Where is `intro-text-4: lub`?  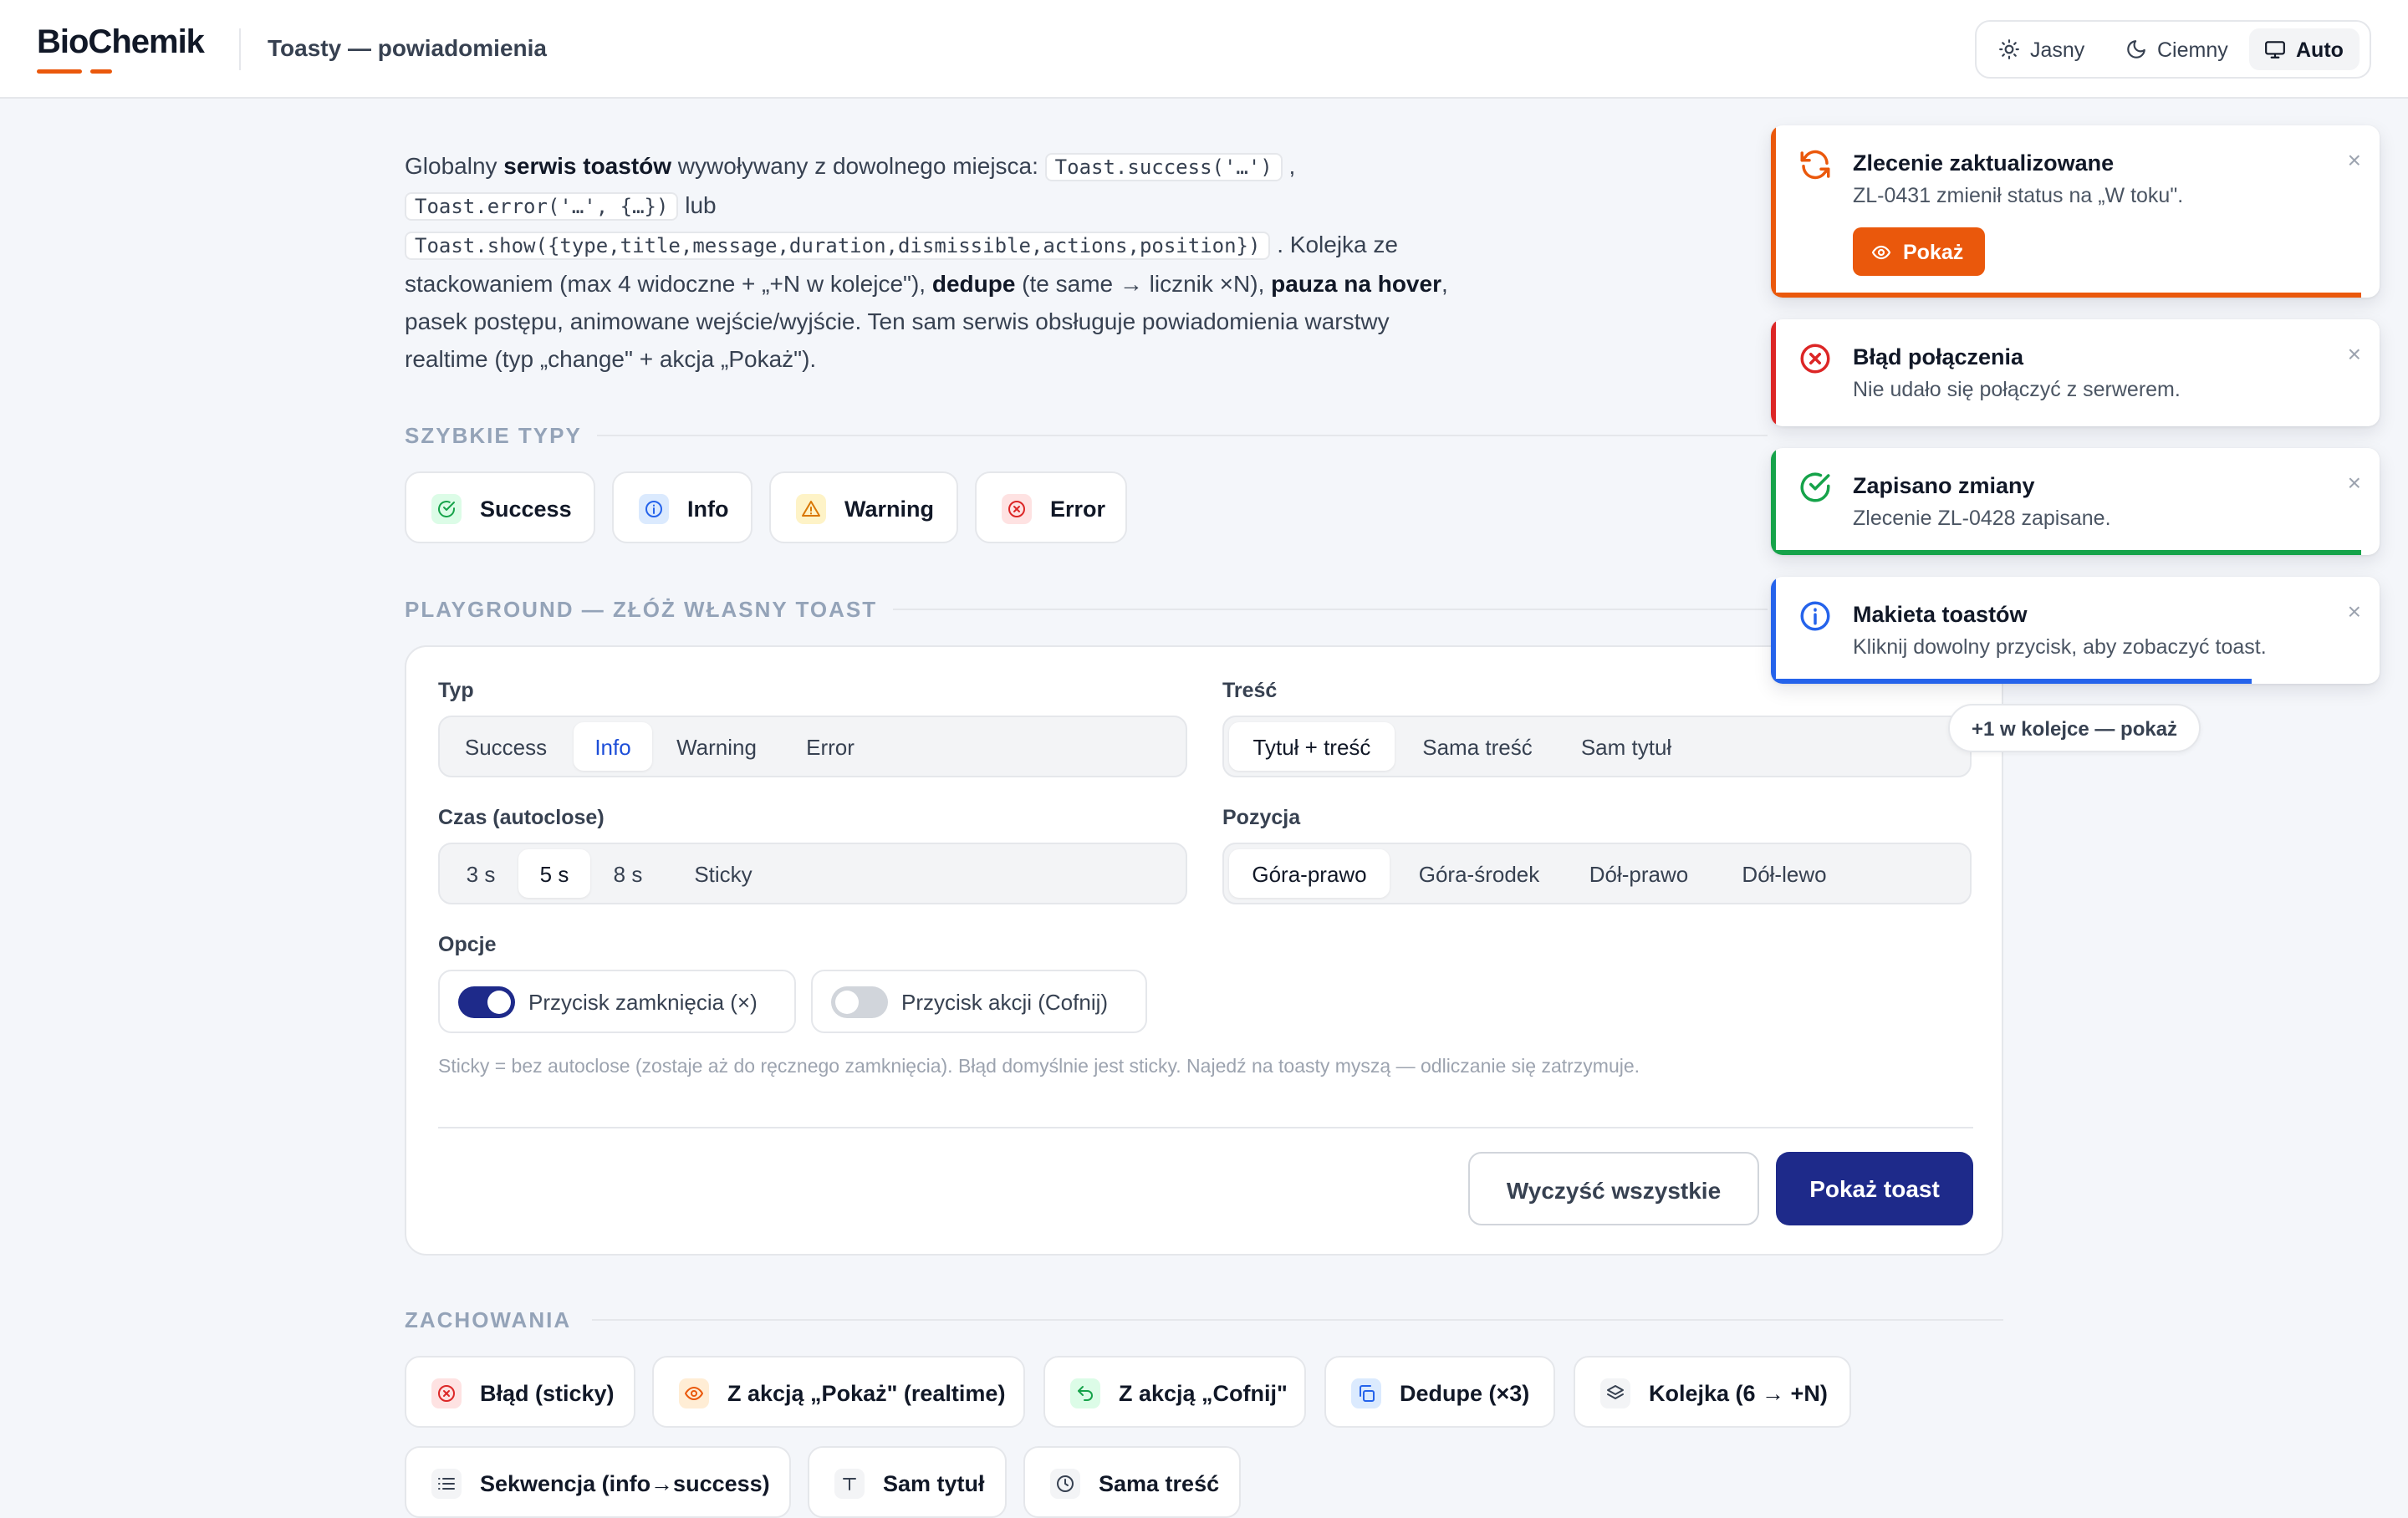 intro-text-4: lub is located at coordinates (698, 205).